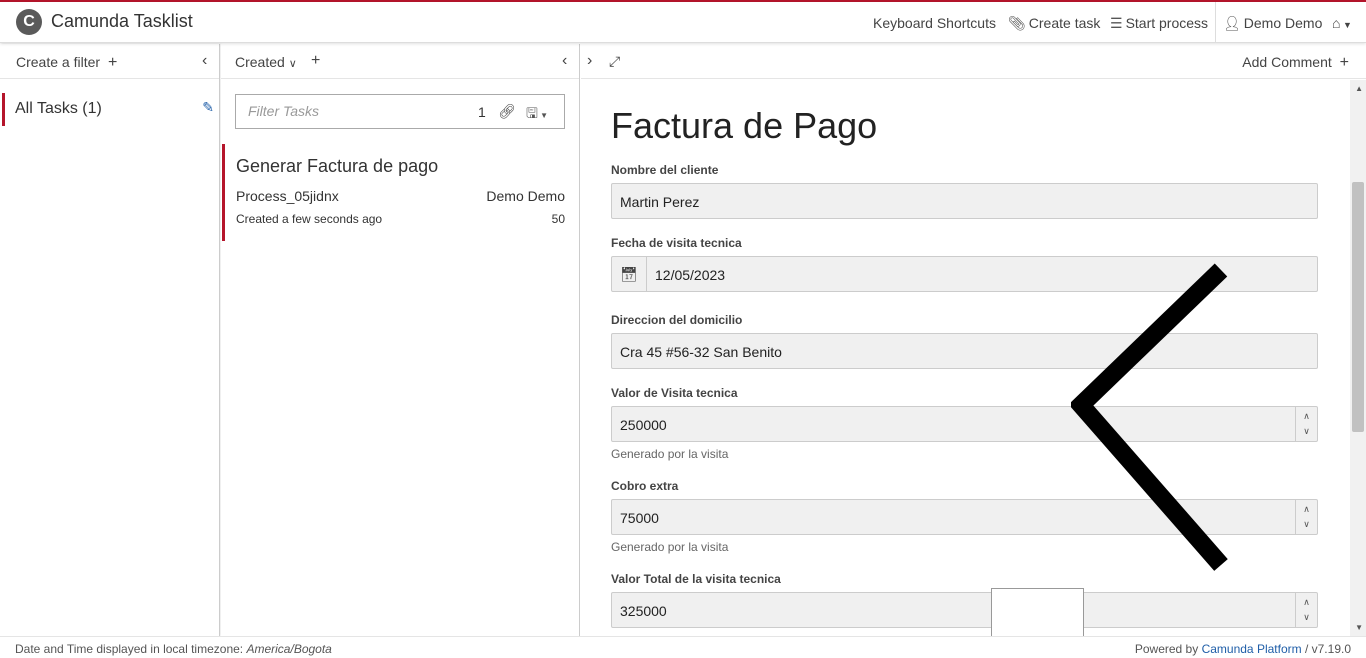  I want to click on link-icon: 🔗︎, so click(507, 111).